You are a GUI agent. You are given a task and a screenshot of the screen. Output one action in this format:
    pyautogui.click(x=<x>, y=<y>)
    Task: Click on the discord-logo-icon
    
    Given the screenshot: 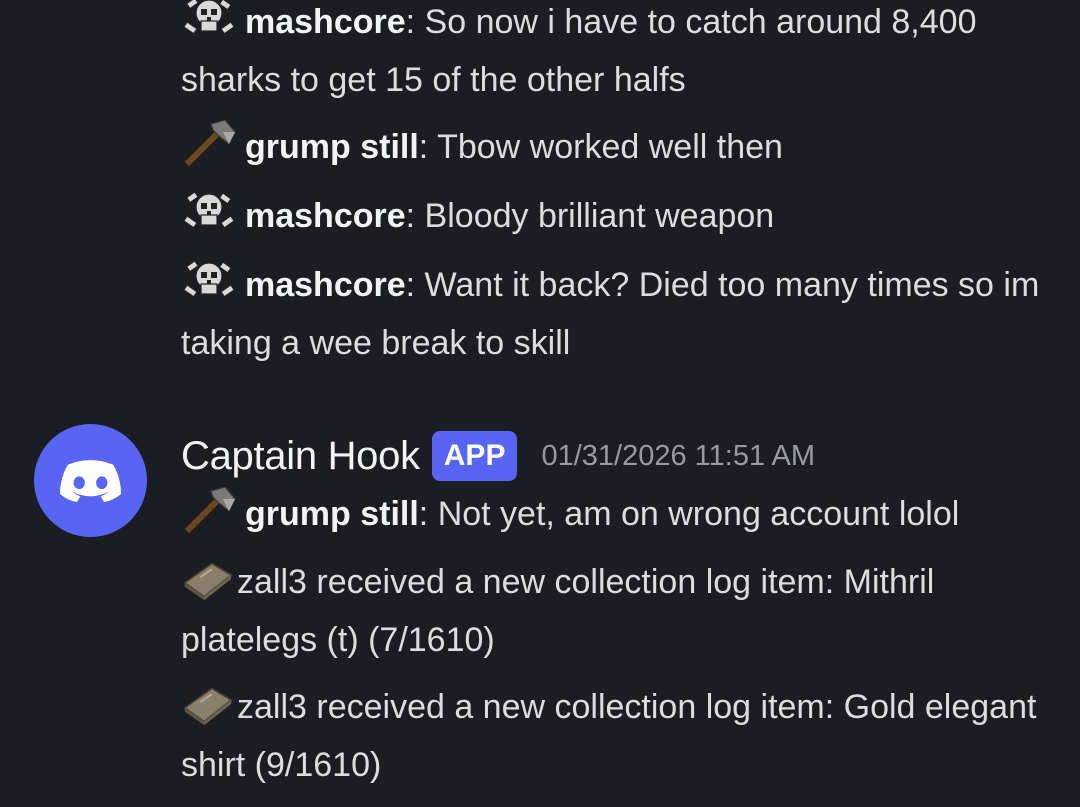 What is the action you would take?
    pyautogui.click(x=90, y=481)
    